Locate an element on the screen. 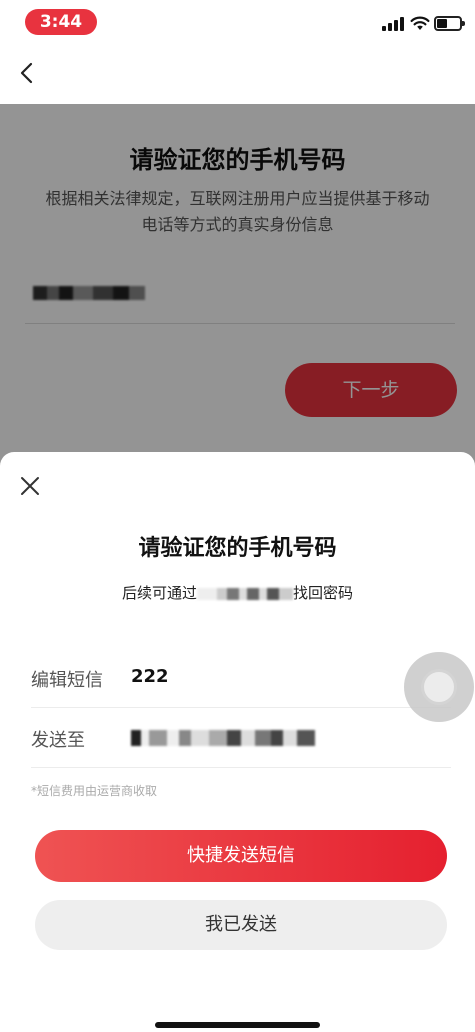 The height and width of the screenshot is (1032, 475). chevron-left-icon is located at coordinates (27, 73).